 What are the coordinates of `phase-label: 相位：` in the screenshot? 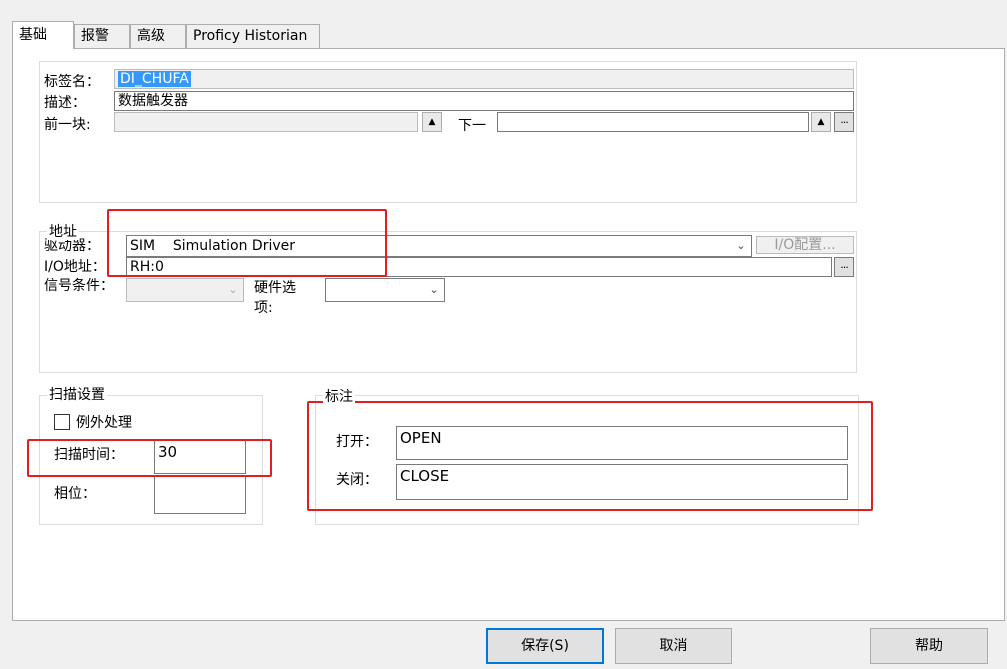 It's located at (75, 494).